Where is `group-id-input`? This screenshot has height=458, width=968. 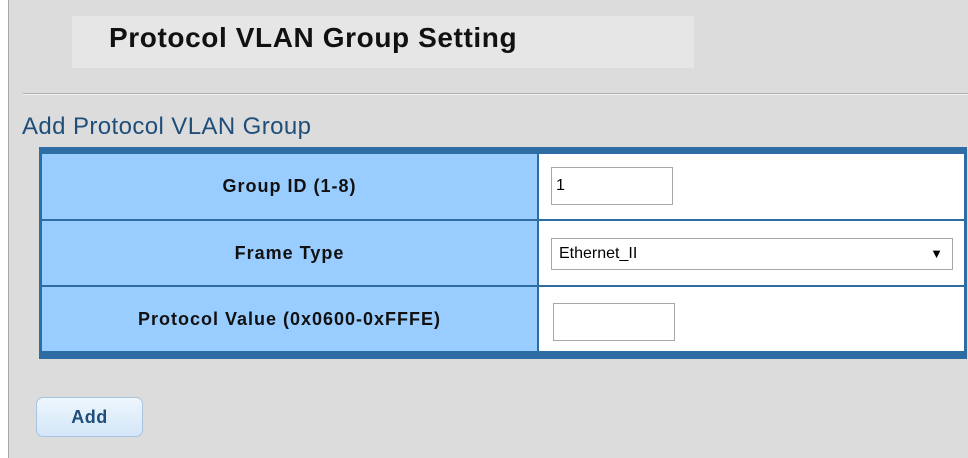
group-id-input is located at coordinates (612, 186).